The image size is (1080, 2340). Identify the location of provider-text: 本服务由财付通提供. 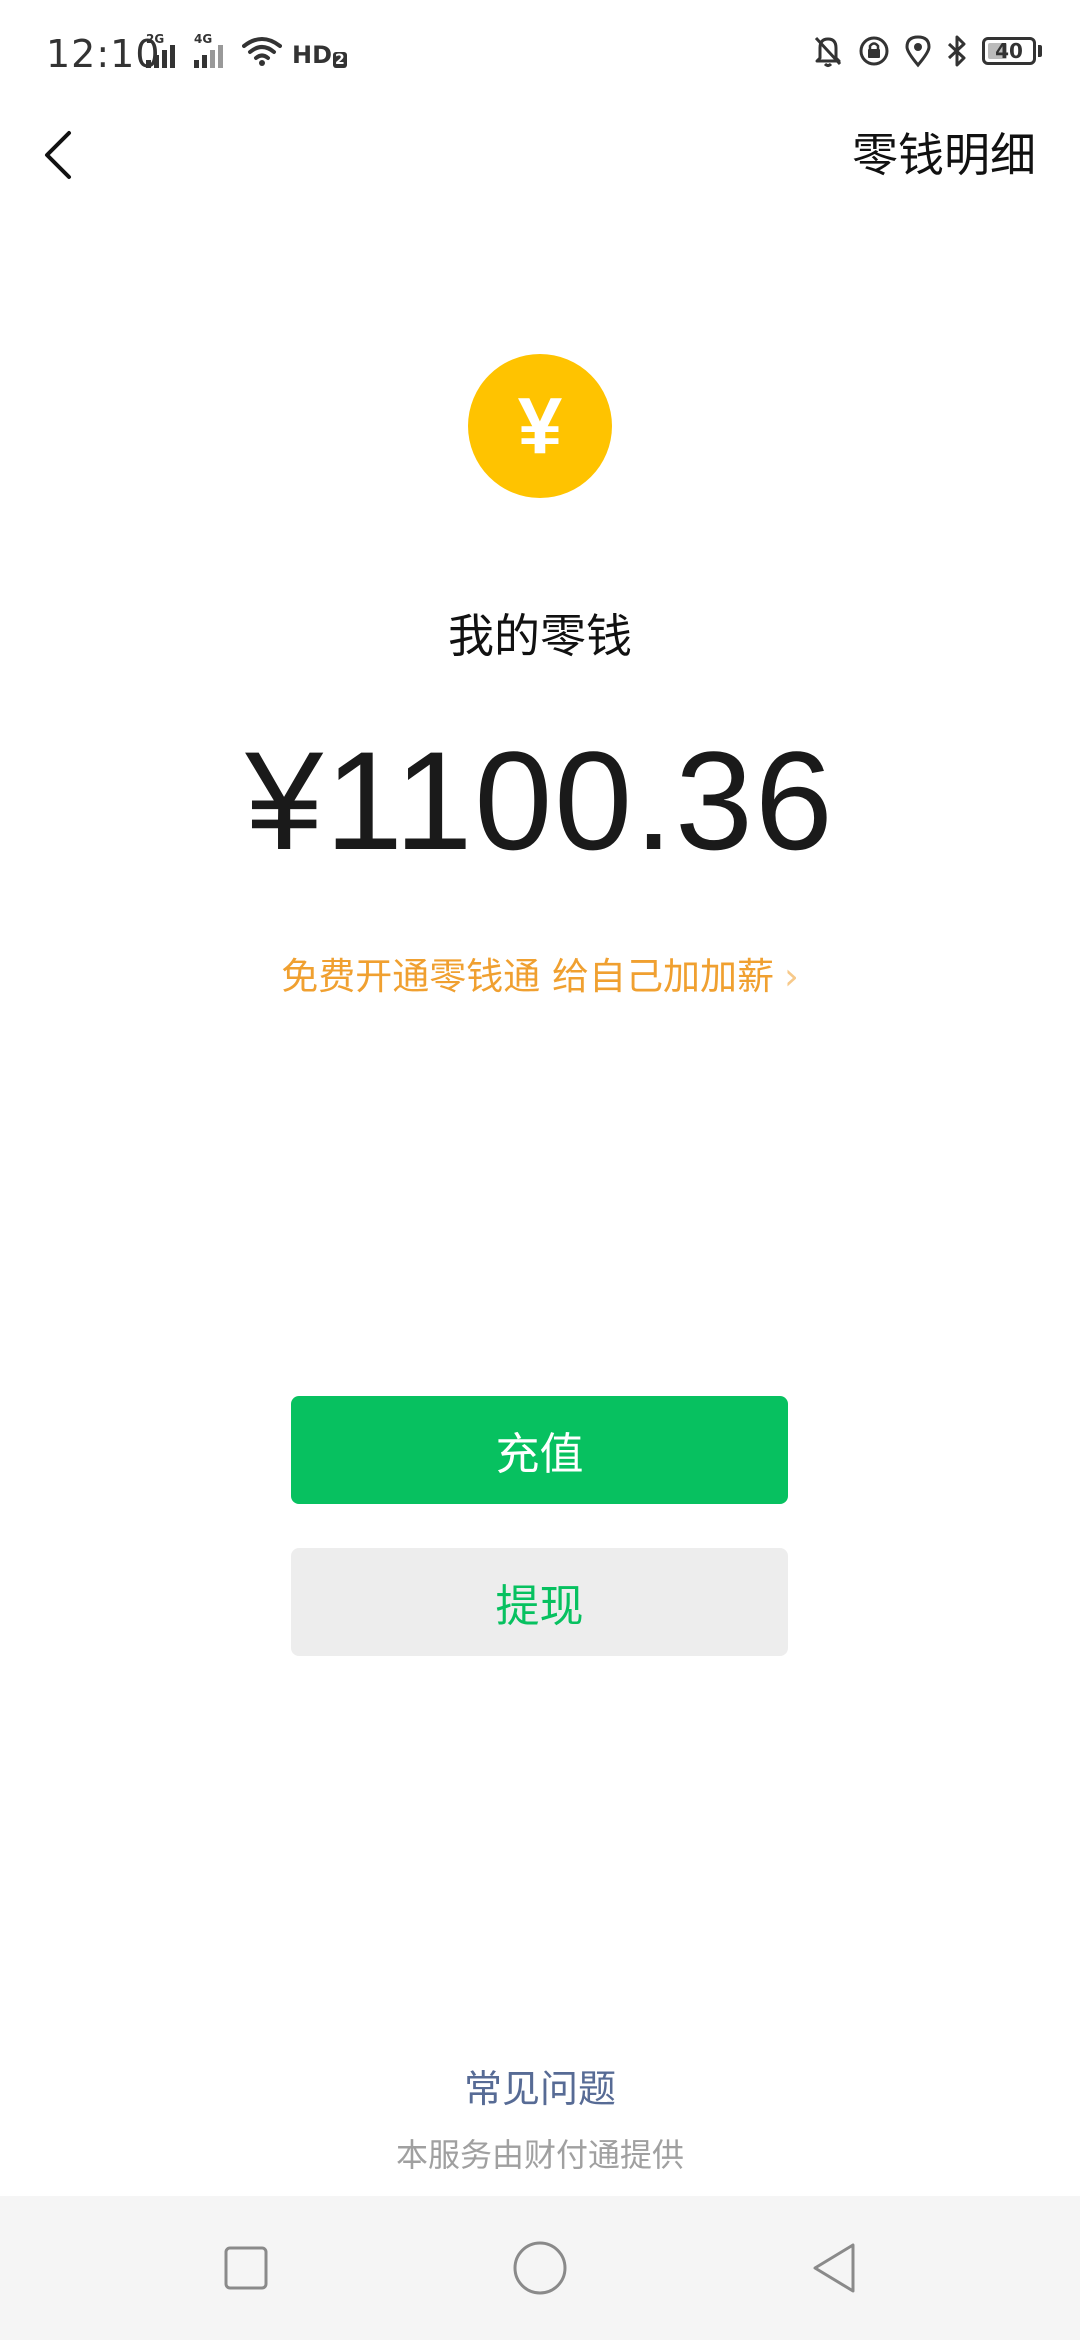
(539, 2155).